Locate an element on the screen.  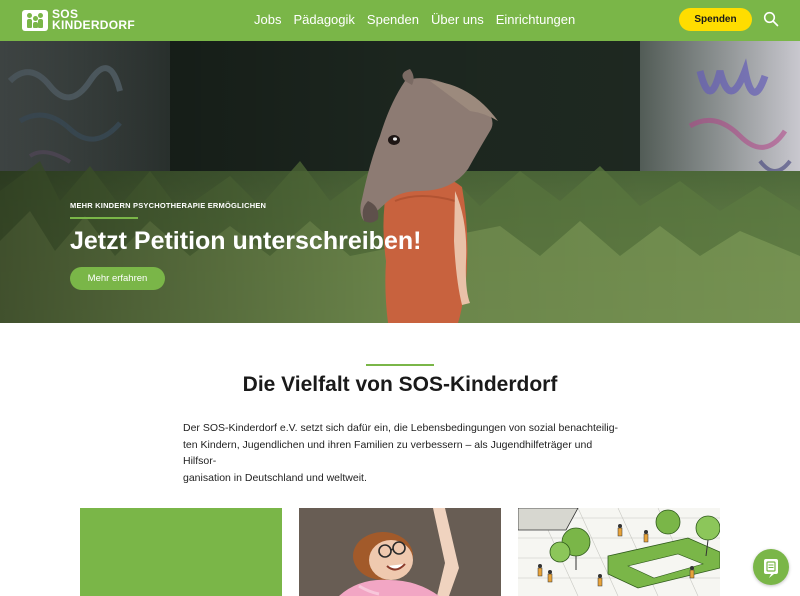
more-info-button: Mehr erfahren is located at coordinates (117, 278).